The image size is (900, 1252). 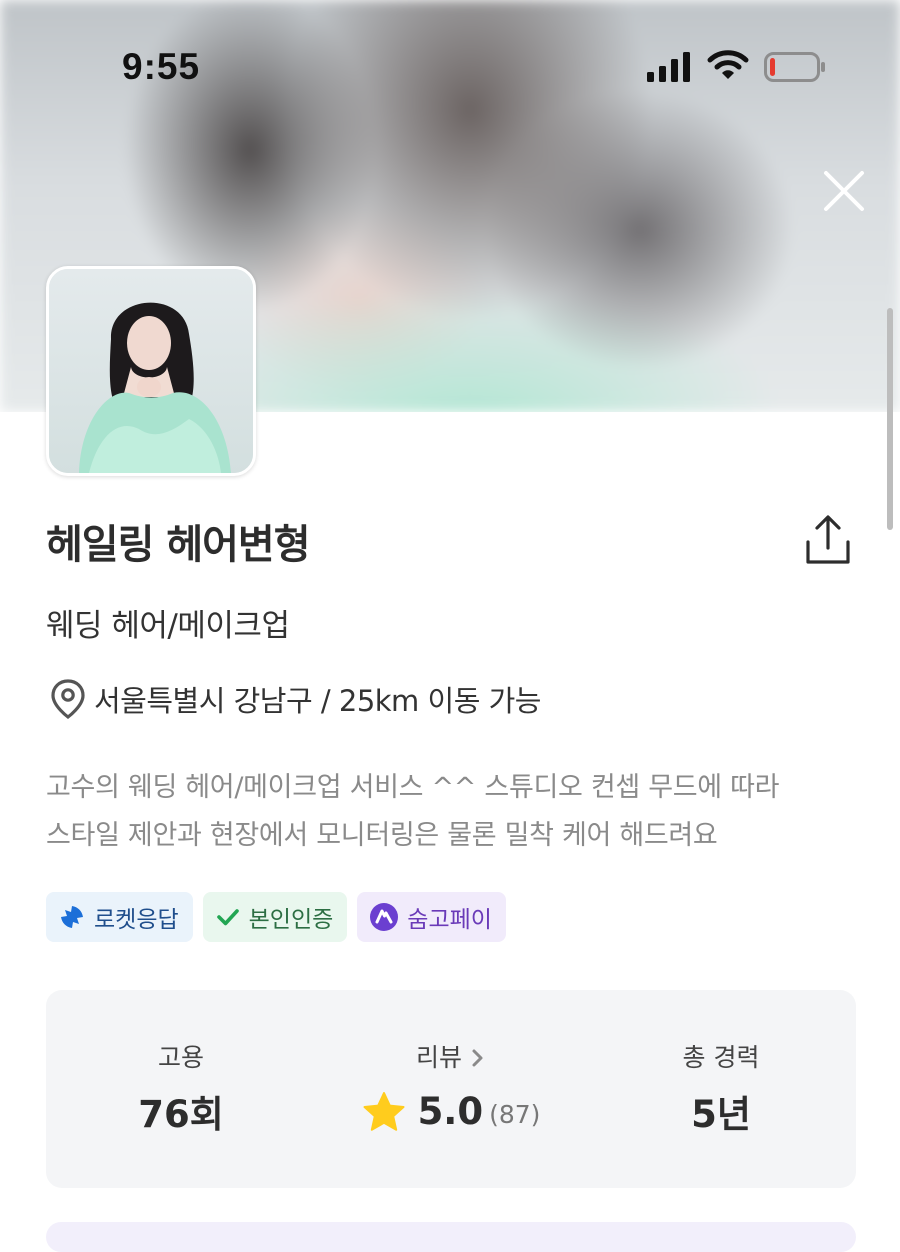 I want to click on avatar, so click(x=151, y=371).